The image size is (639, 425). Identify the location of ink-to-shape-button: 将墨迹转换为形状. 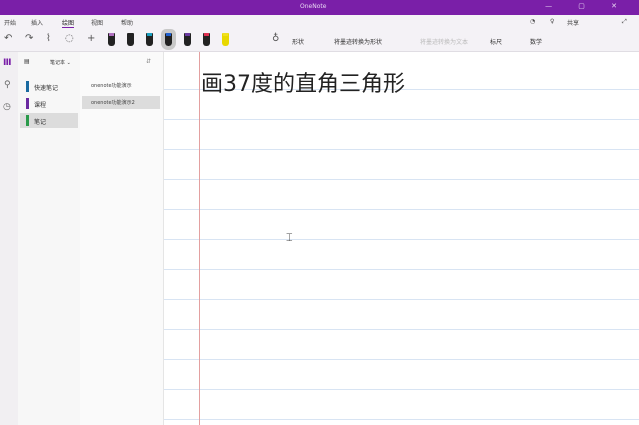
(358, 41).